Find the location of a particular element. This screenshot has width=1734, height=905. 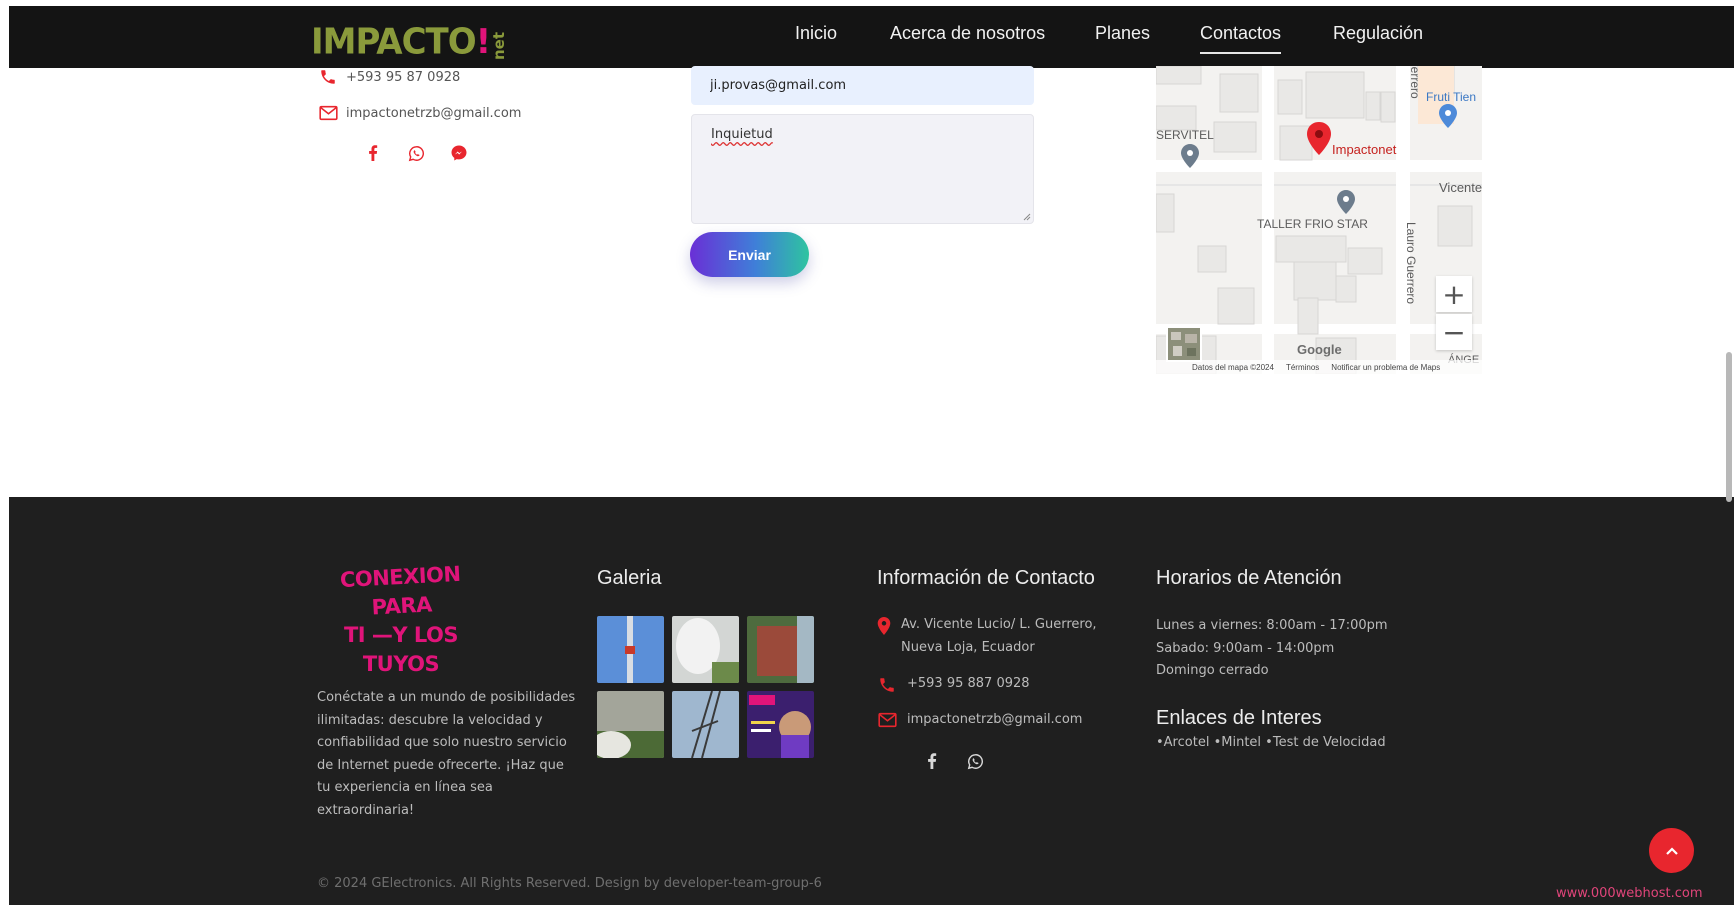

map-zoom-in-button: + is located at coordinates (1454, 294).